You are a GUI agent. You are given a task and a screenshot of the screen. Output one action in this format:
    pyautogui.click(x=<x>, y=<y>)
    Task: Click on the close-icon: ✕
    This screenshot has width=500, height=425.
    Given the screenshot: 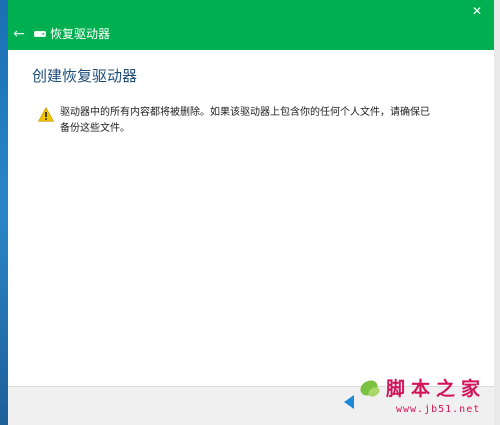 What is the action you would take?
    pyautogui.click(x=477, y=11)
    